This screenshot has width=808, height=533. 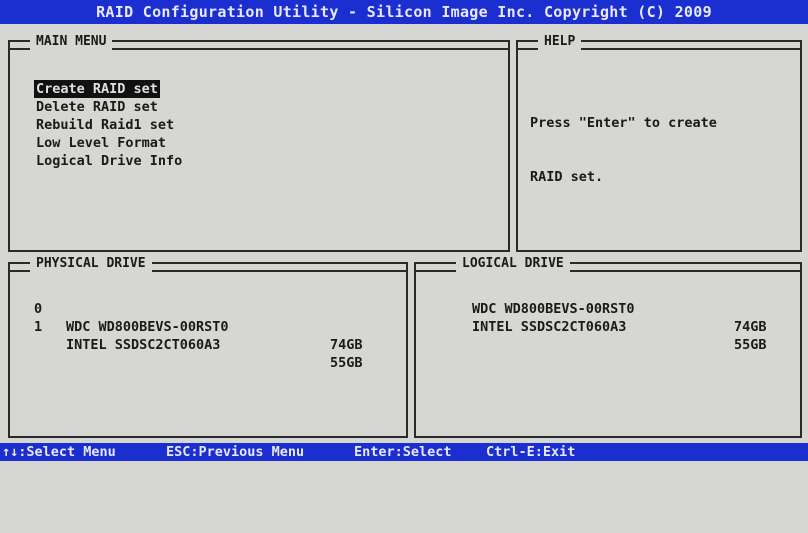 I want to click on menu-item-logical-drive-info: Logical Drive Info, so click(x=109, y=161).